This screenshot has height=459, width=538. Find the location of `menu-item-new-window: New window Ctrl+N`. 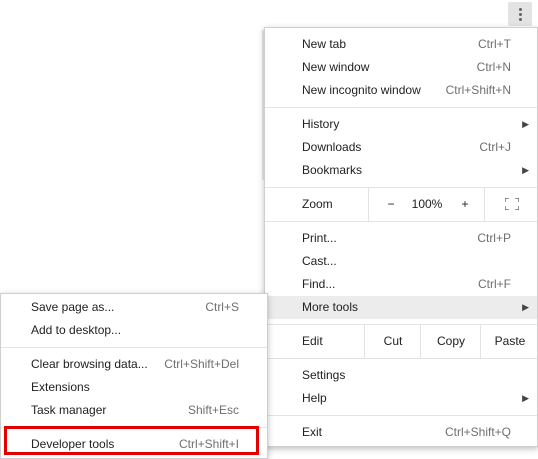

menu-item-new-window: New window Ctrl+N is located at coordinates (401, 67).